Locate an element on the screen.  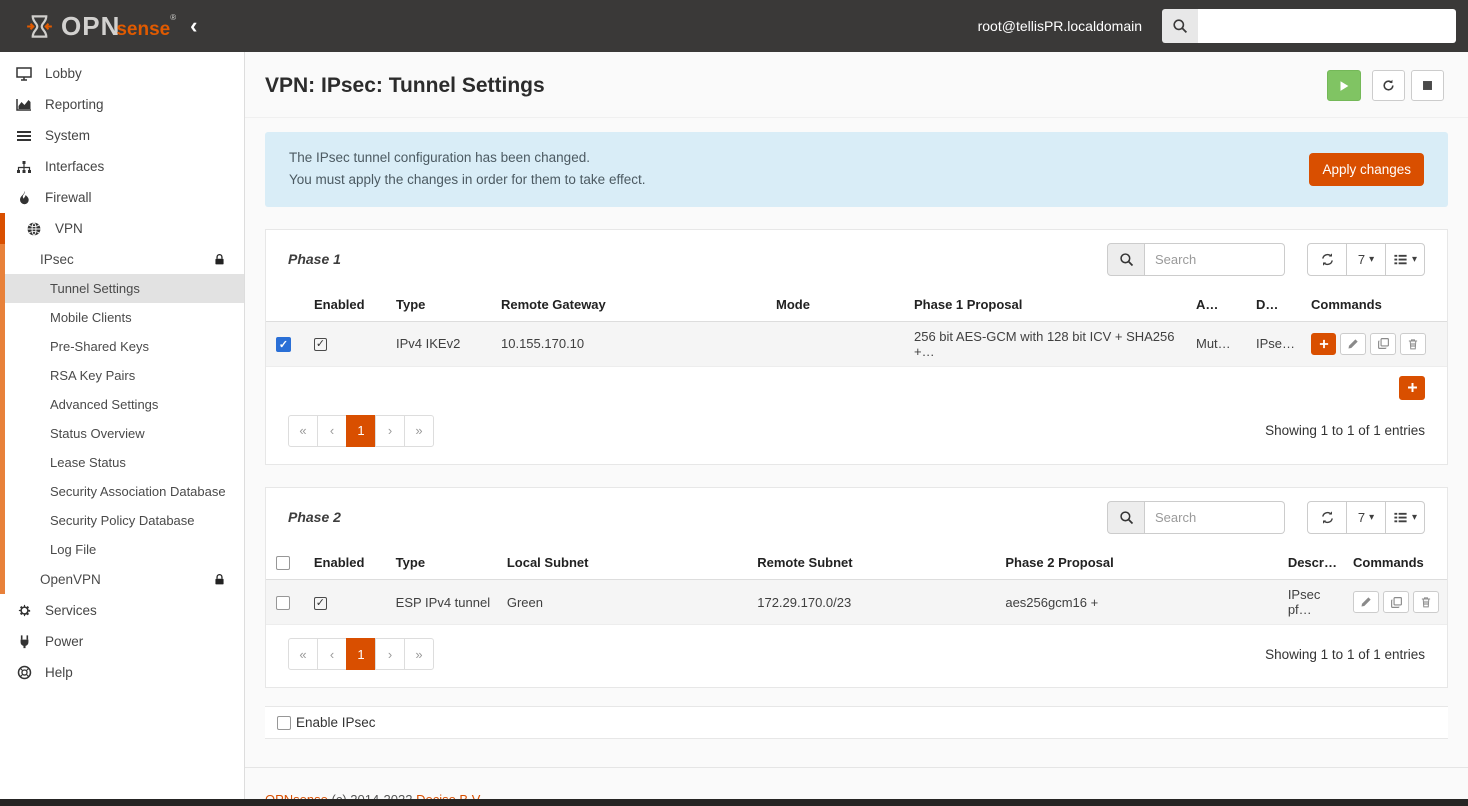
row-select-checkbox is located at coordinates (283, 602).